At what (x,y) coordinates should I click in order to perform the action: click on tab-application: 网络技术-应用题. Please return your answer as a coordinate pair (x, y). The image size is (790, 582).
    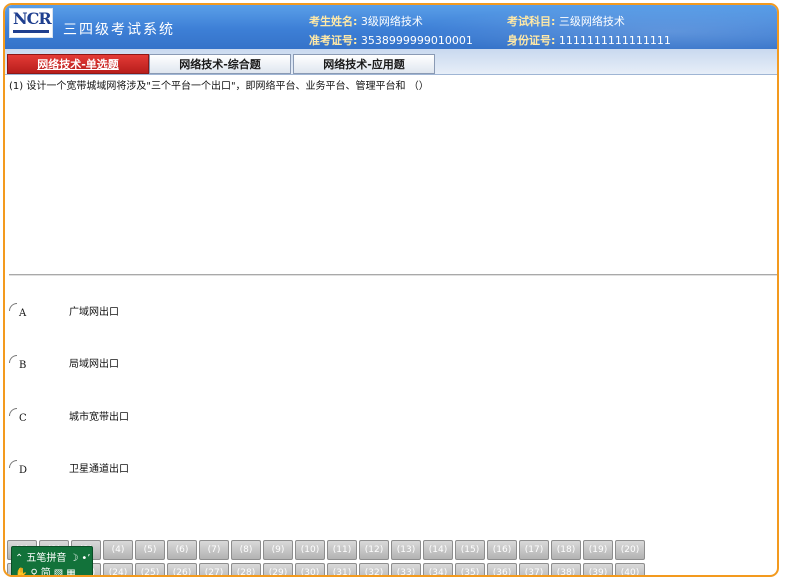
    Looking at the image, I should click on (364, 64).